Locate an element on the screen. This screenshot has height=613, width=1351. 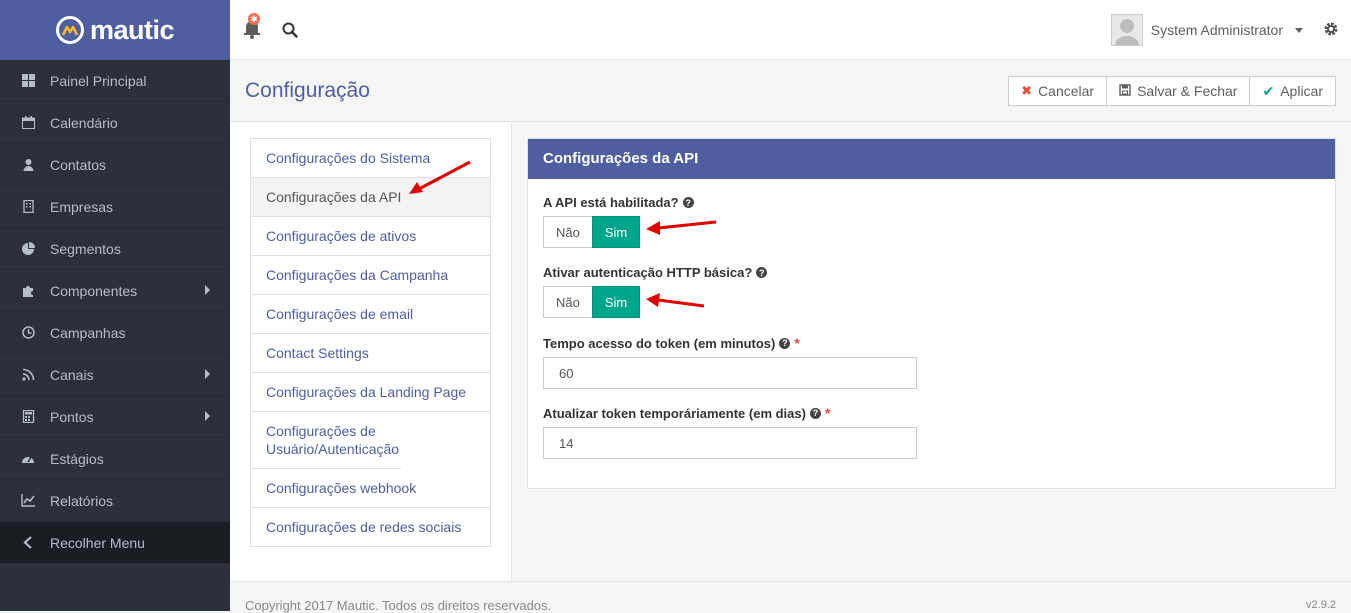
collapse-menu-button: Recolher Menu is located at coordinates (115, 543).